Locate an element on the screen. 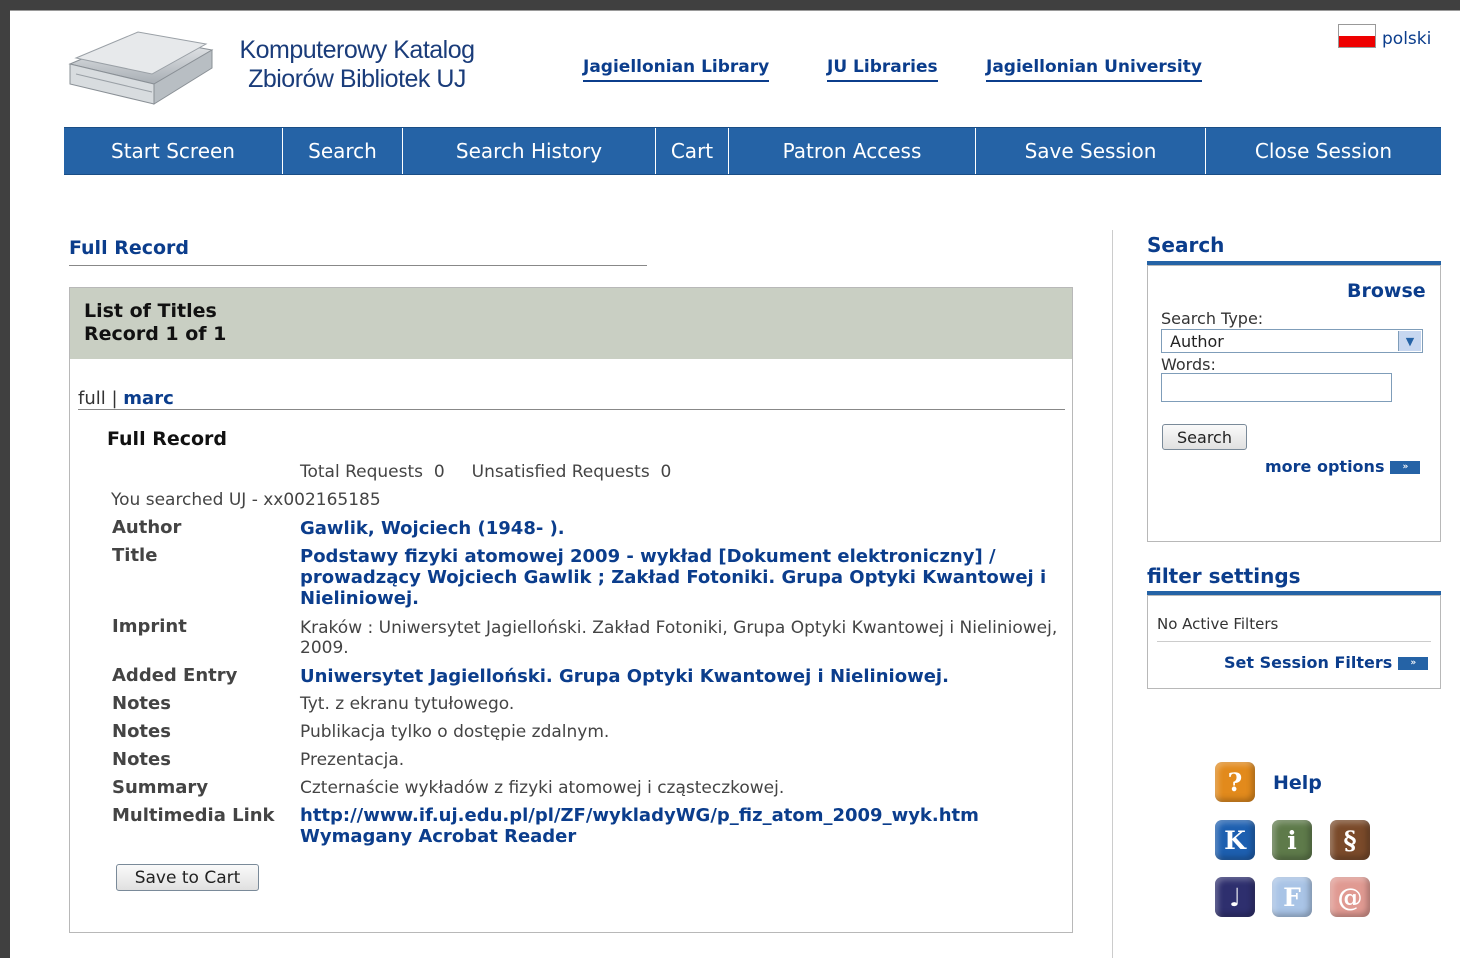  searched-info: You searched UJ - xx002165185 is located at coordinates (246, 500).